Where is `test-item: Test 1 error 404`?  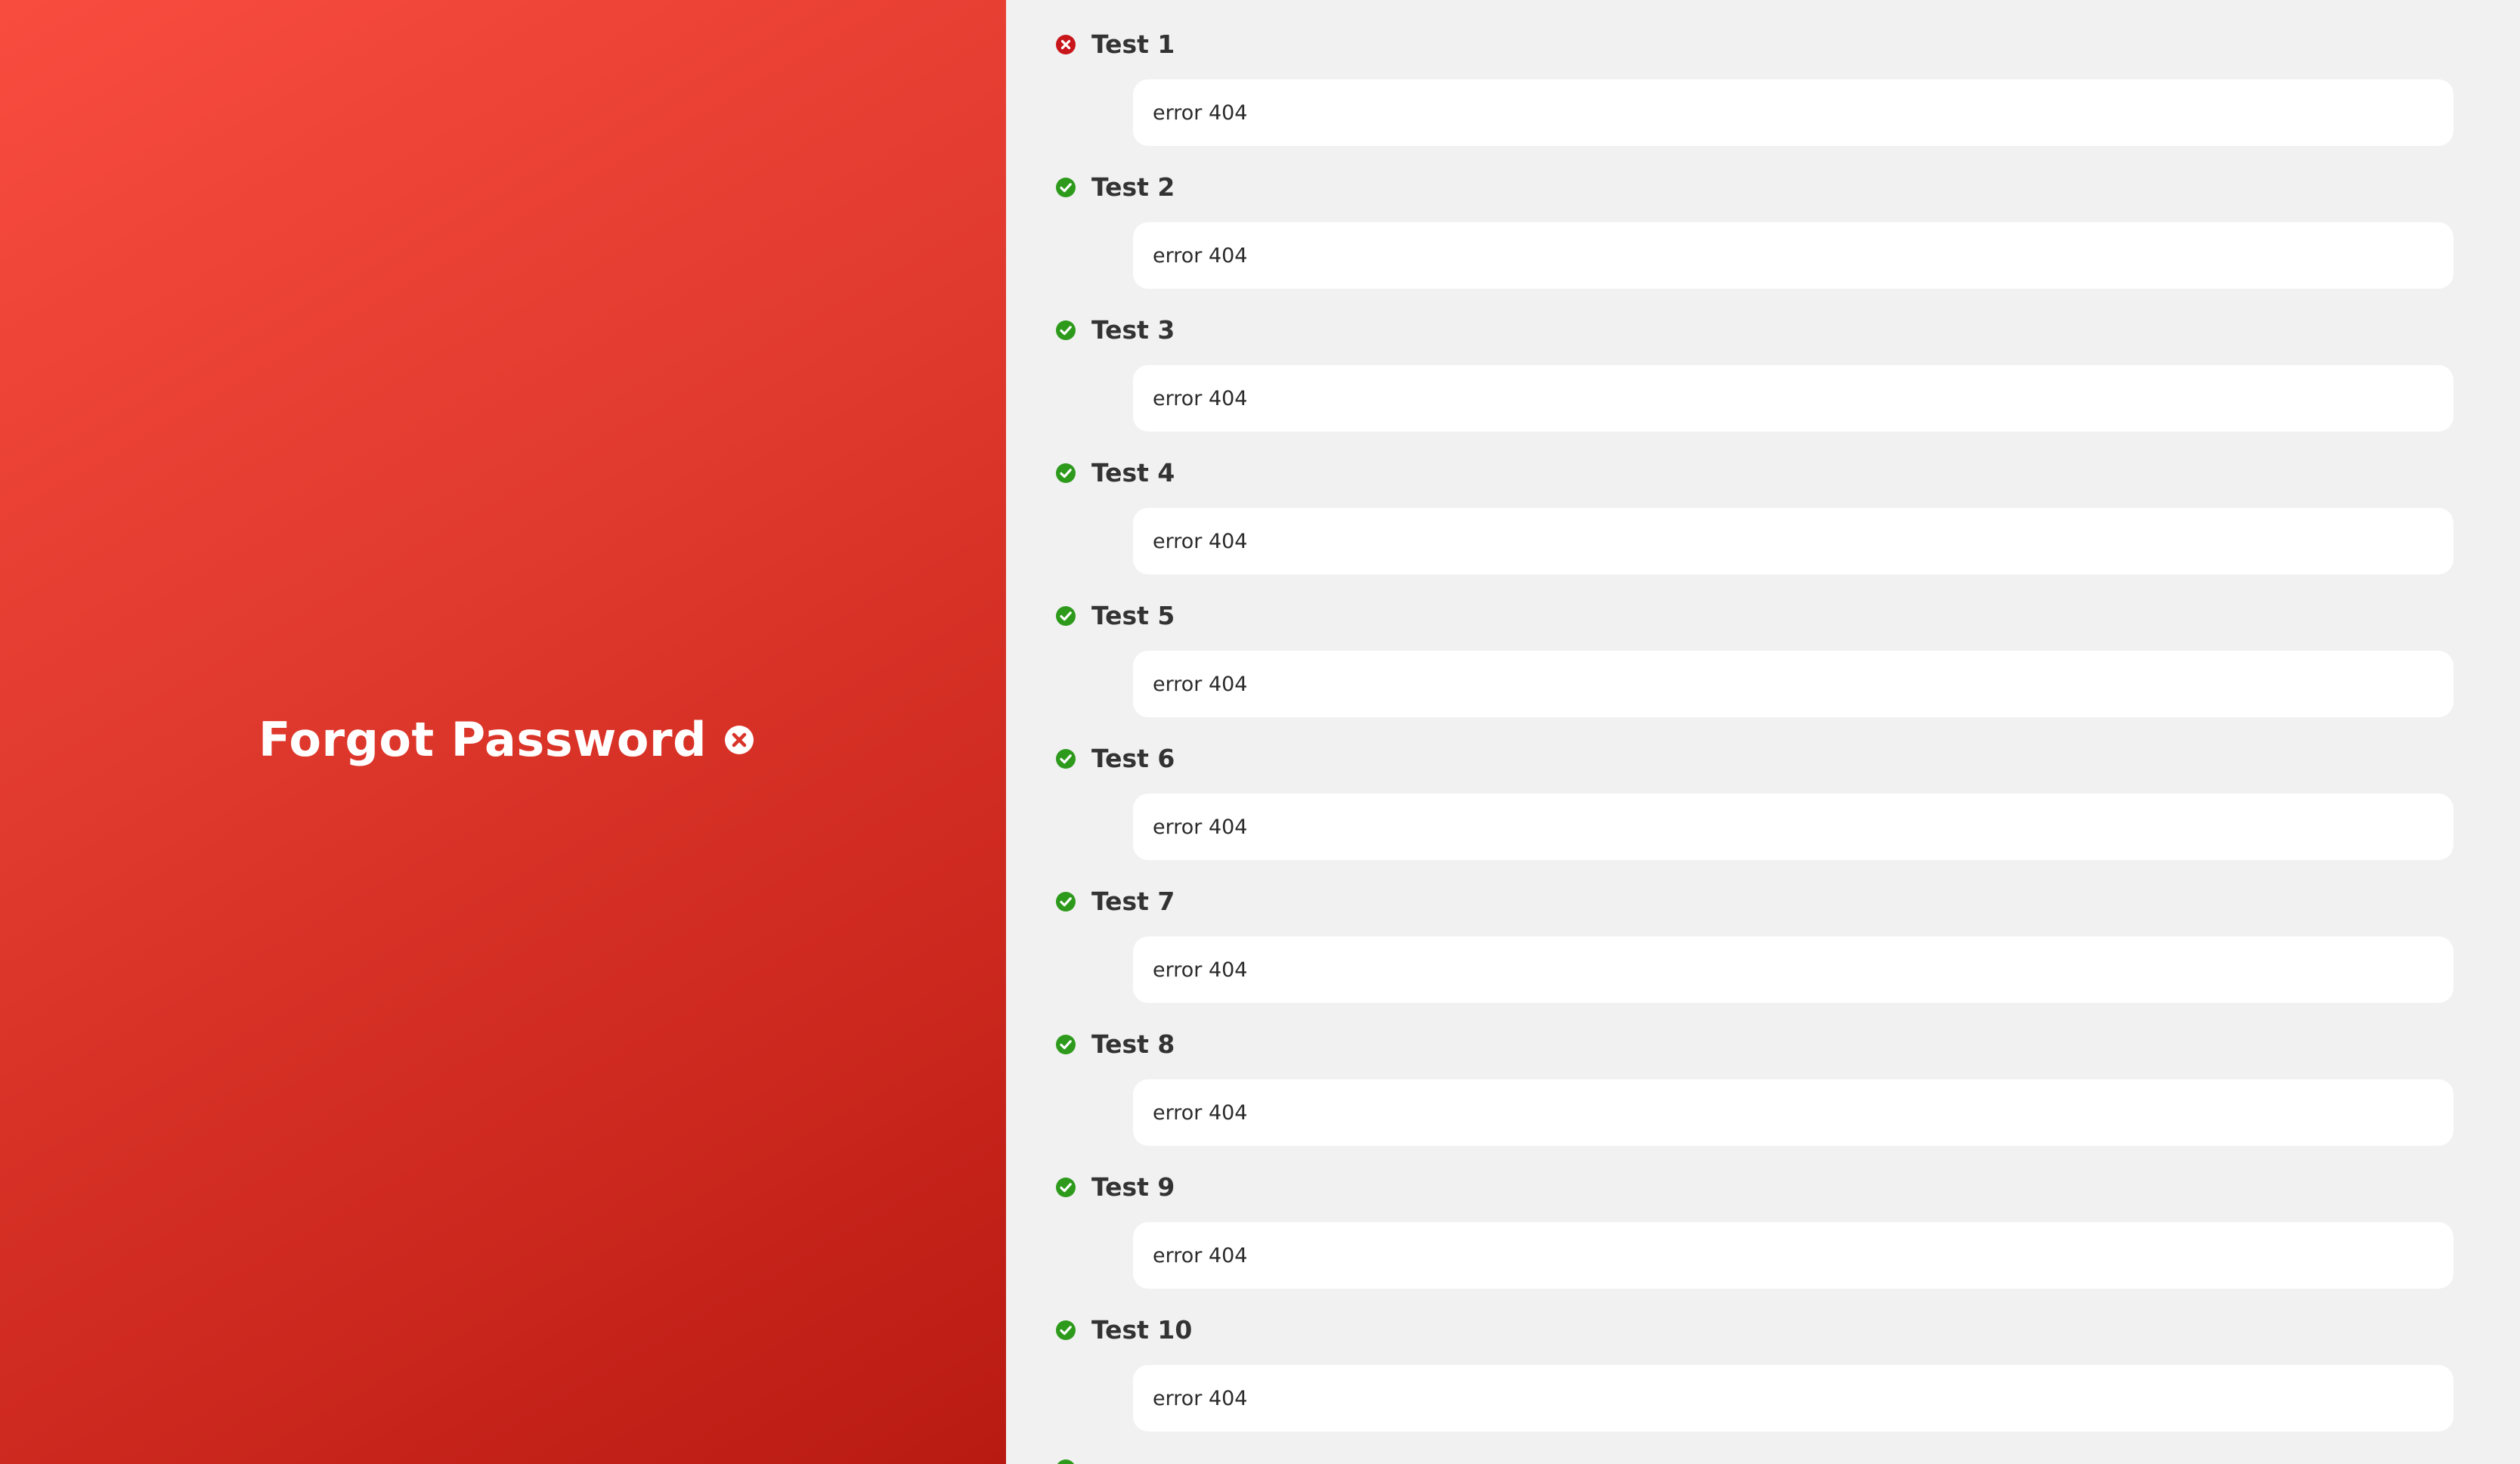
test-item: Test 1 error 404 is located at coordinates (1754, 100).